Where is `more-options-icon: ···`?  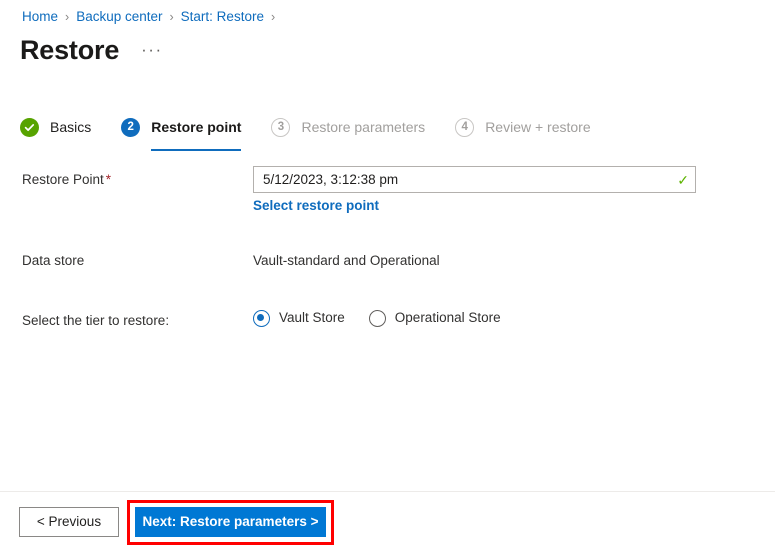 more-options-icon: ··· is located at coordinates (151, 49).